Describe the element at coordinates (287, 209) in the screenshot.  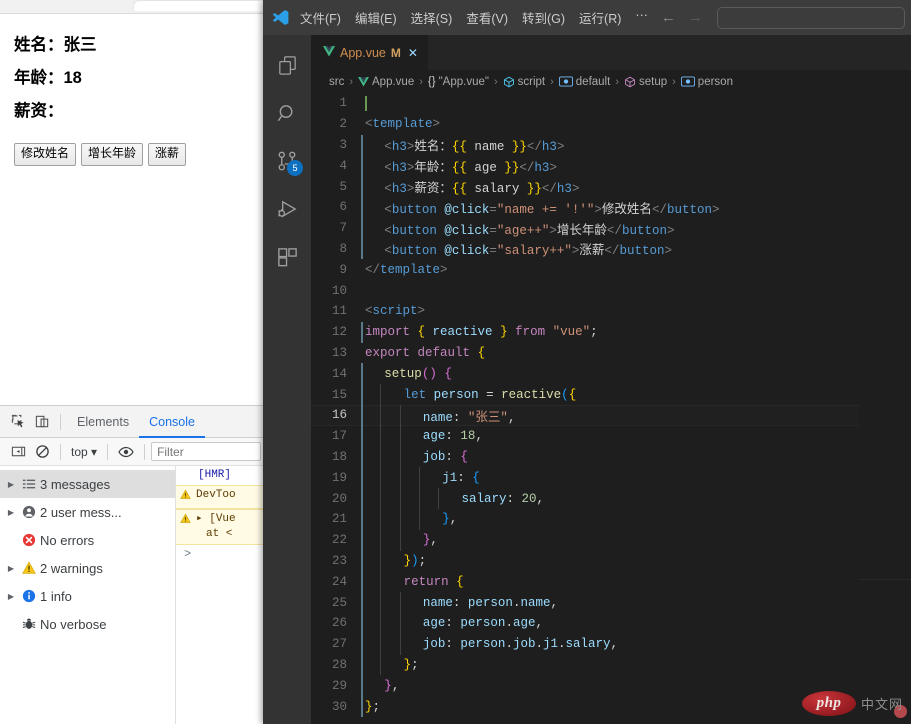
I see `activity-run-debug` at that location.